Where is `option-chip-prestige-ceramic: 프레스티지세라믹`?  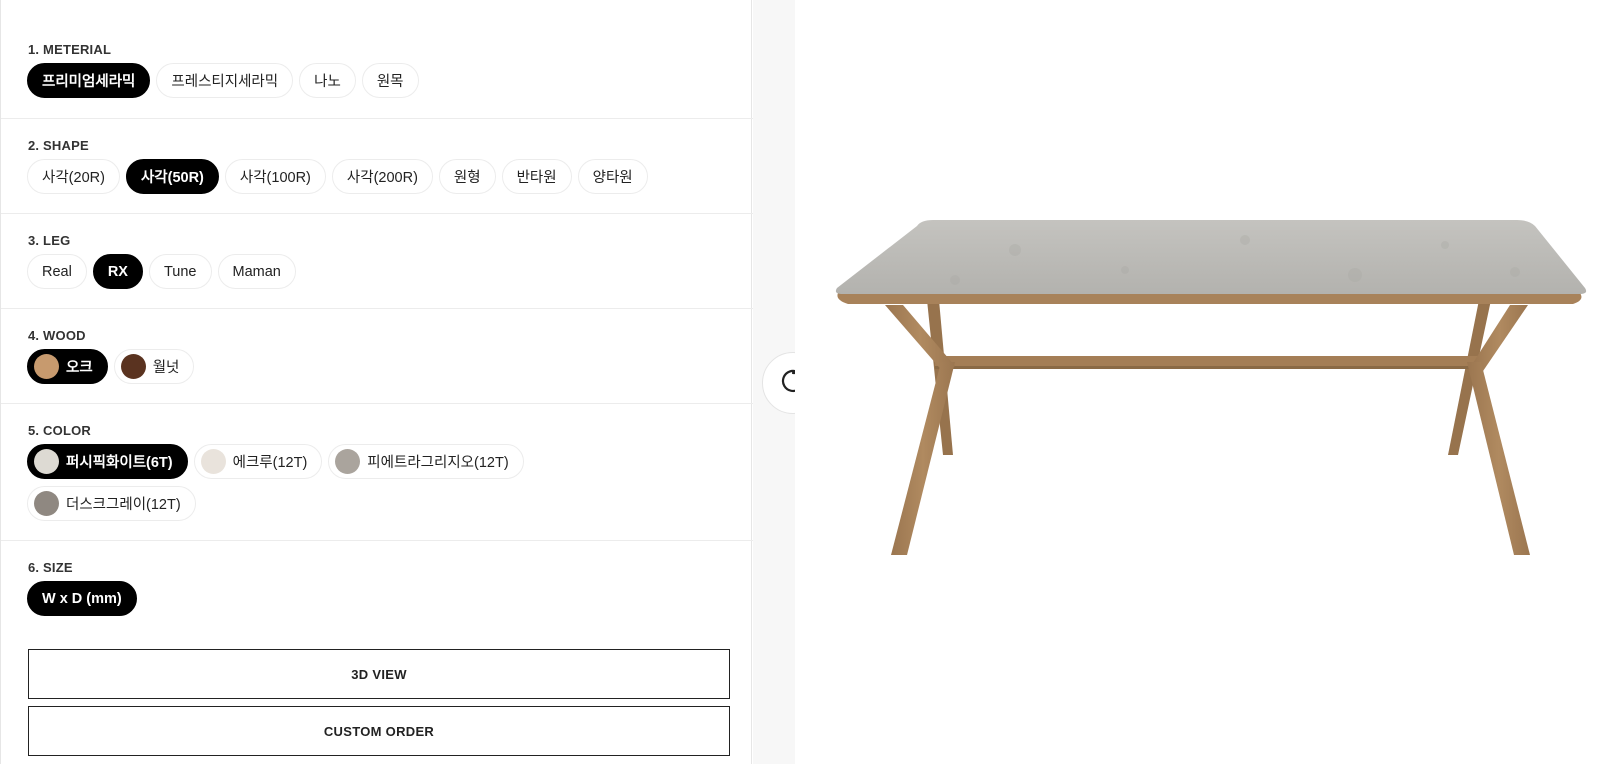 option-chip-prestige-ceramic: 프레스티지세라믹 is located at coordinates (225, 80).